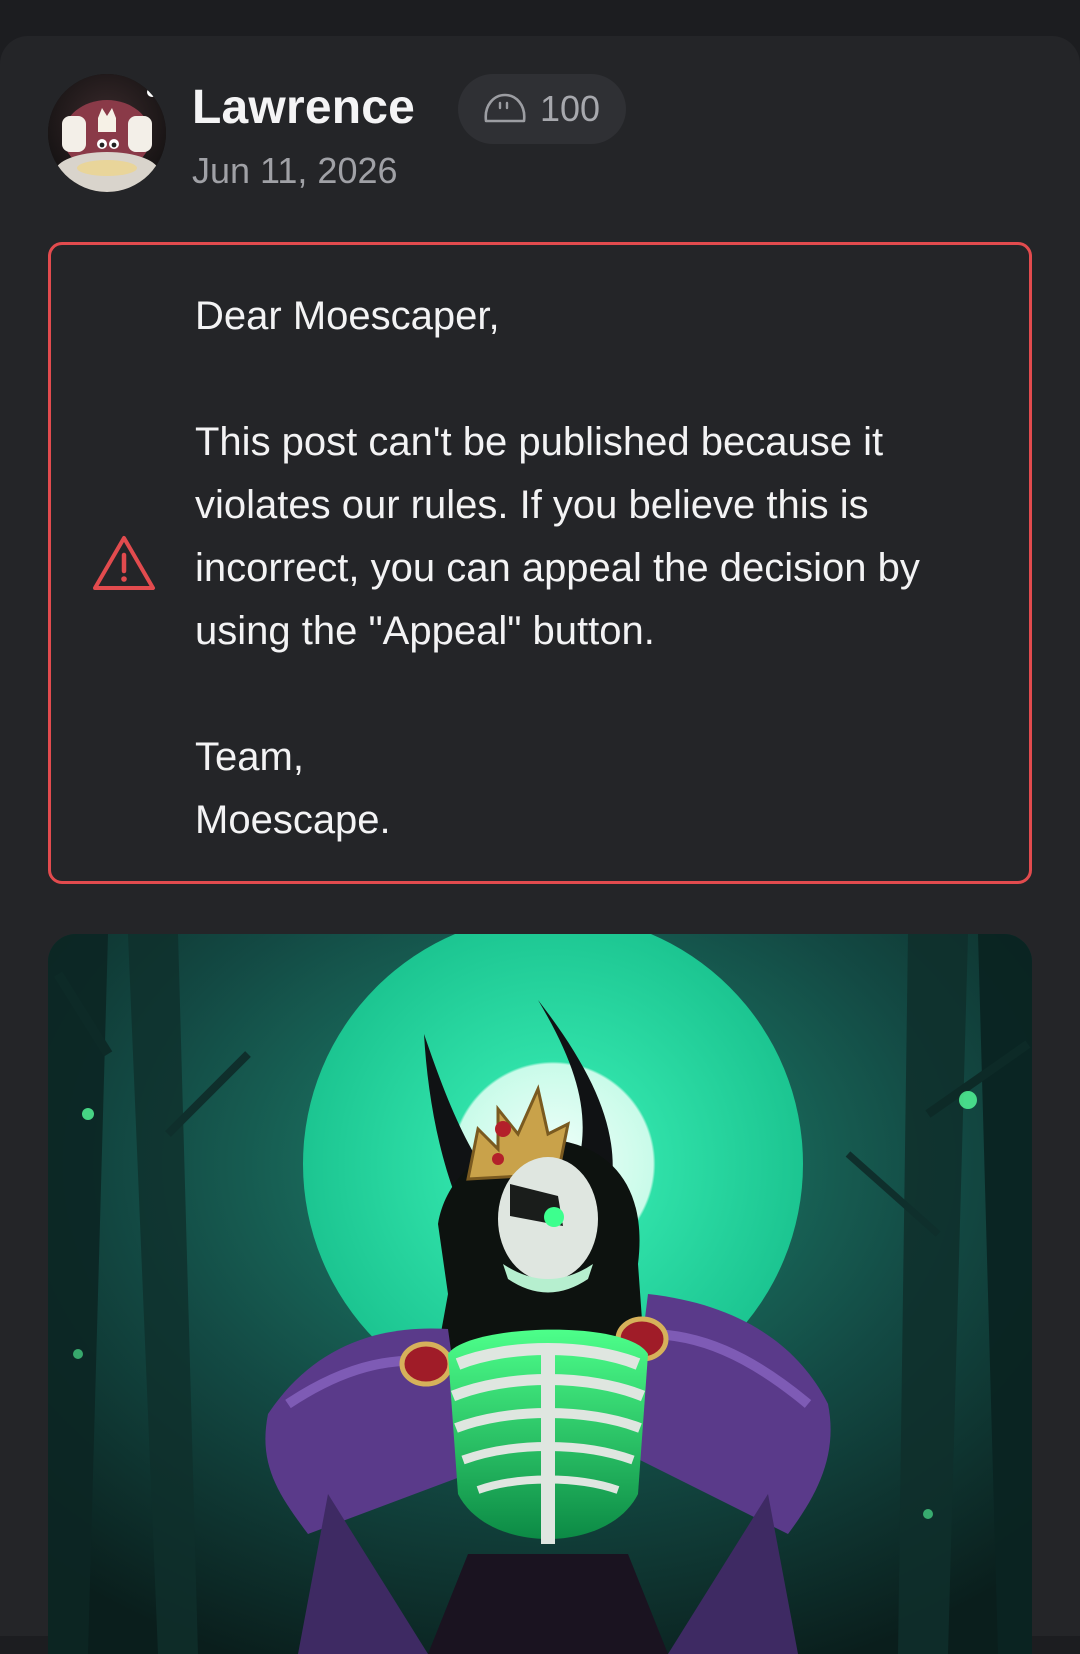  Describe the element at coordinates (347, 316) in the screenshot. I see `notice-greeting: Dear Moescaper,` at that location.